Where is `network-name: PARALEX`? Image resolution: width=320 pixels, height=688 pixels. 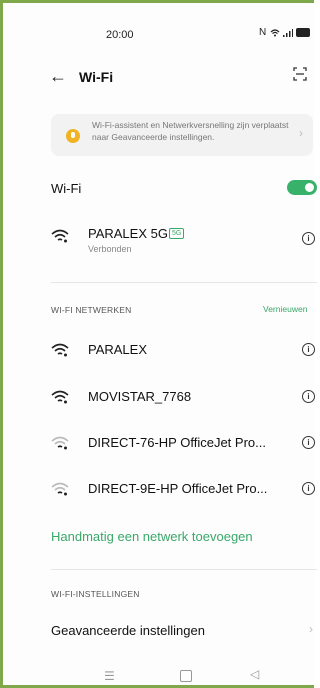 network-name: PARALEX is located at coordinates (117, 349).